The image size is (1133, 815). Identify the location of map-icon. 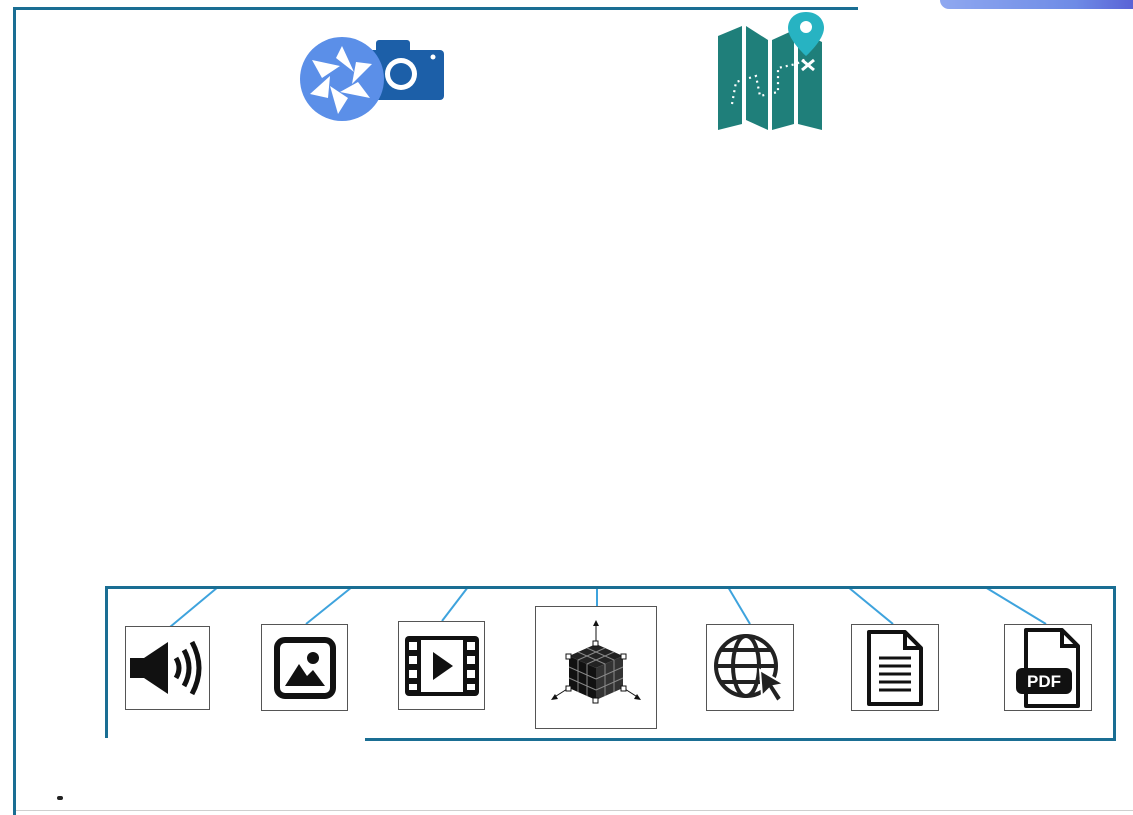
(771, 72).